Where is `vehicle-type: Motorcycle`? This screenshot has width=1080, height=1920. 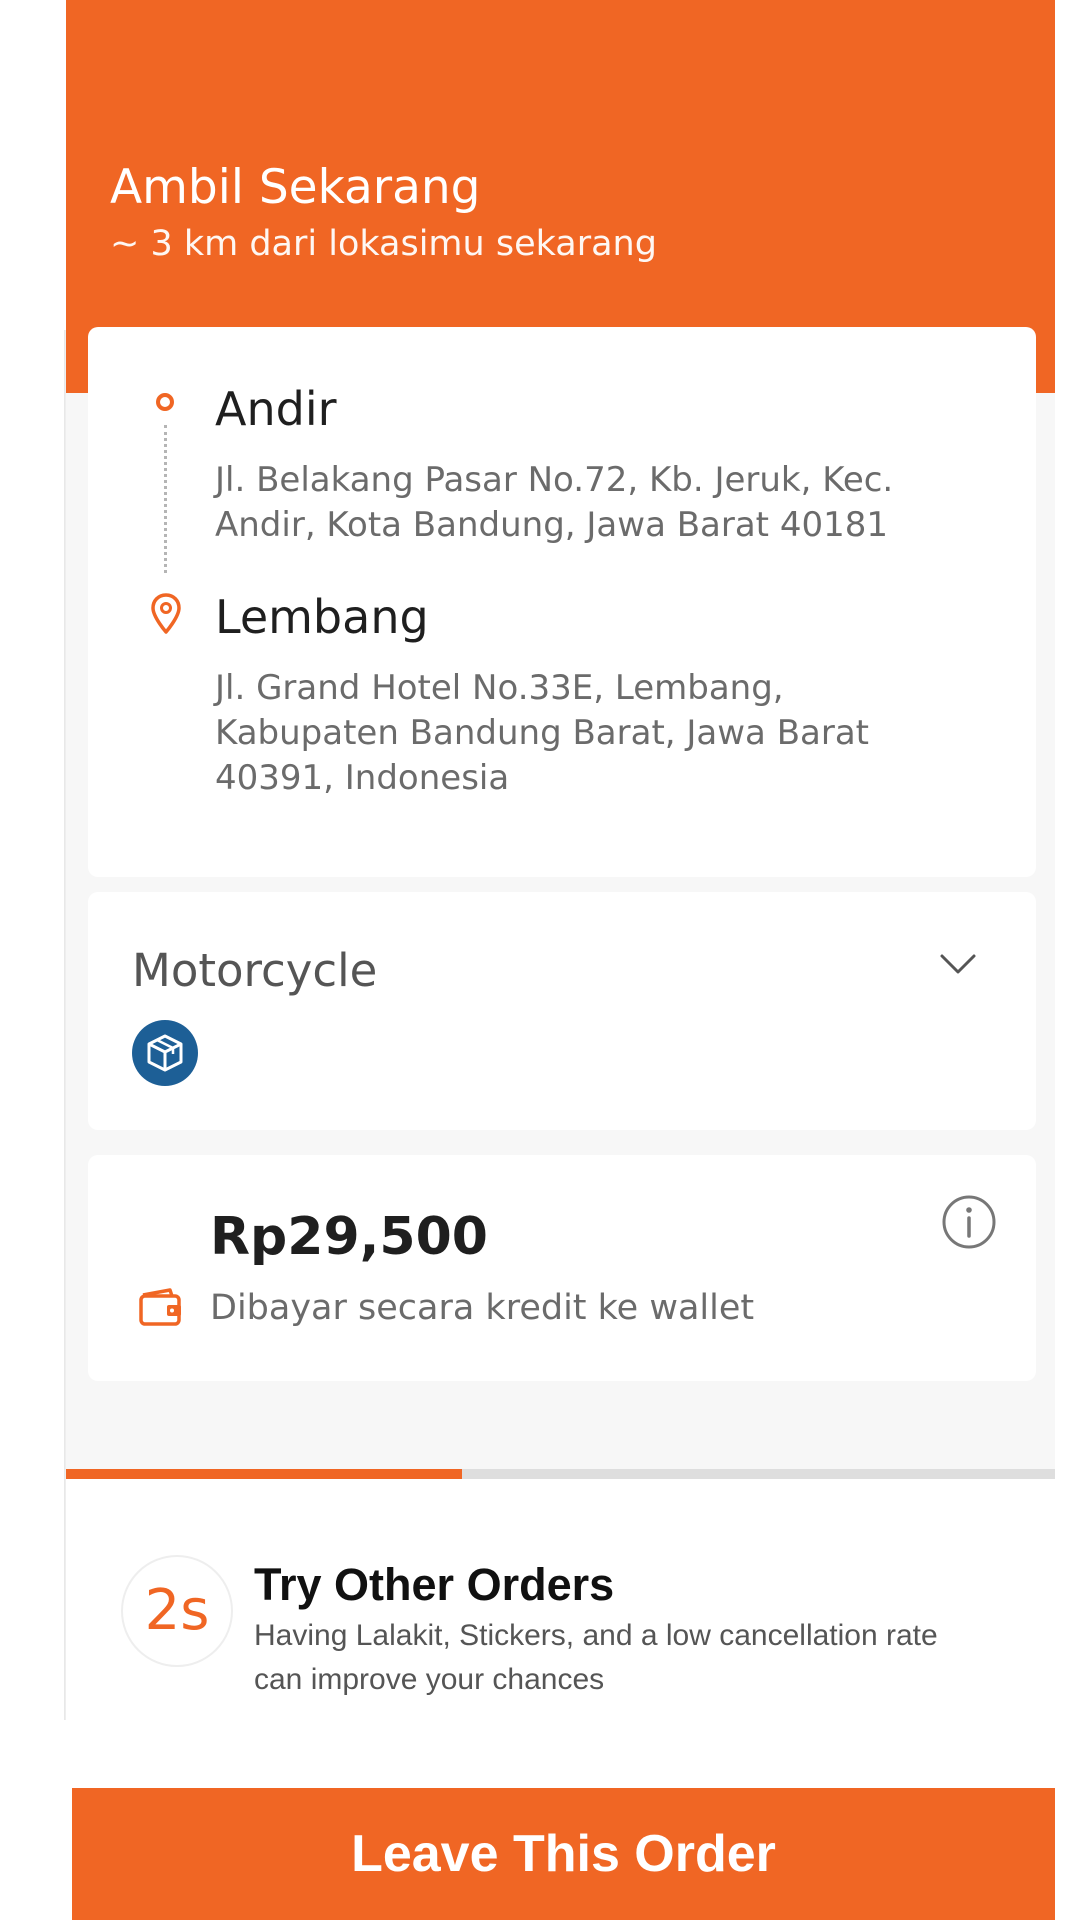
vehicle-type: Motorcycle is located at coordinates (255, 970).